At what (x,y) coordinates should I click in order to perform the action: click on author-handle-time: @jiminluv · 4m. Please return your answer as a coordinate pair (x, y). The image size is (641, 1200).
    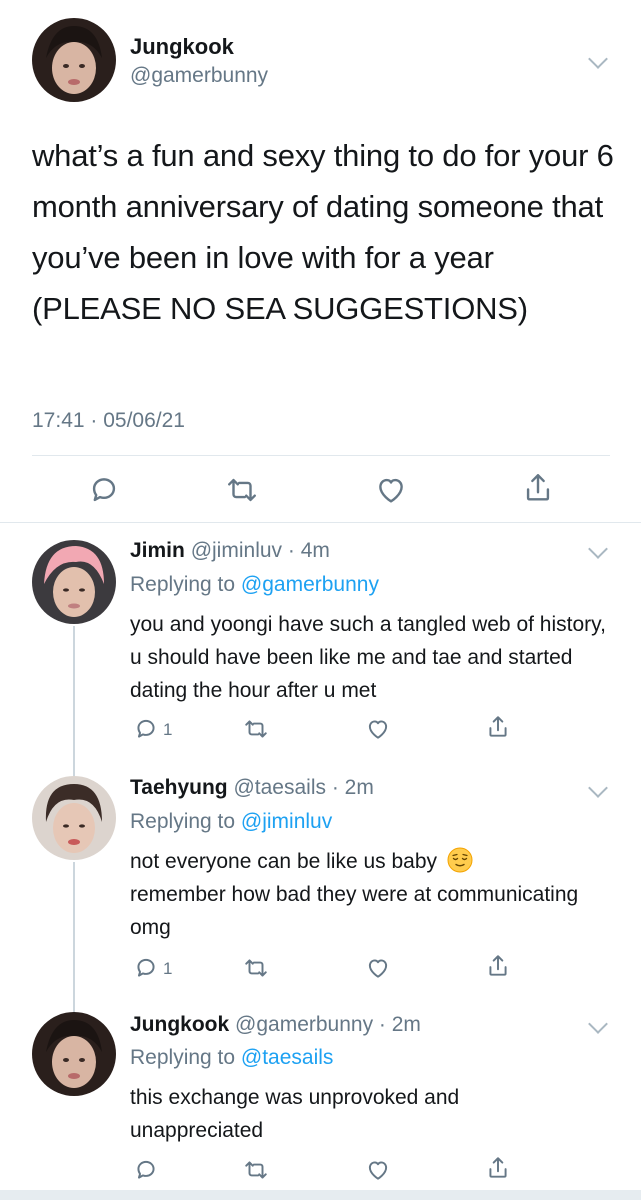
    Looking at the image, I should click on (260, 550).